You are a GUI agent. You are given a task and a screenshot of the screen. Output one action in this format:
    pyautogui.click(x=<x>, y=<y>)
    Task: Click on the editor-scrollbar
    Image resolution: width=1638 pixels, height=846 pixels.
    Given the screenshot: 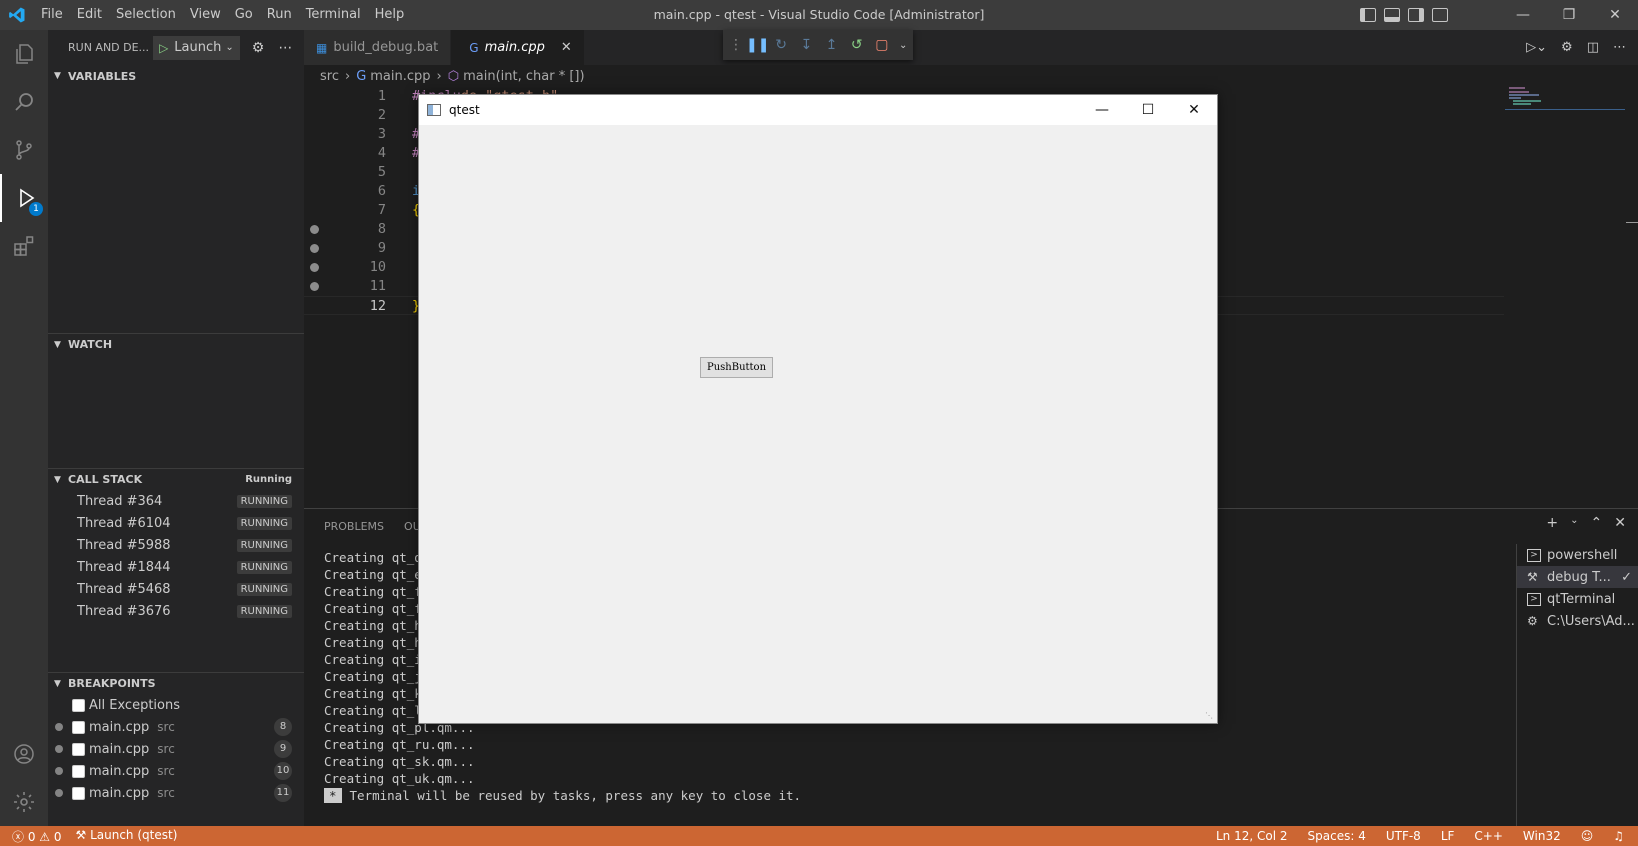 What is the action you would take?
    pyautogui.click(x=1631, y=297)
    